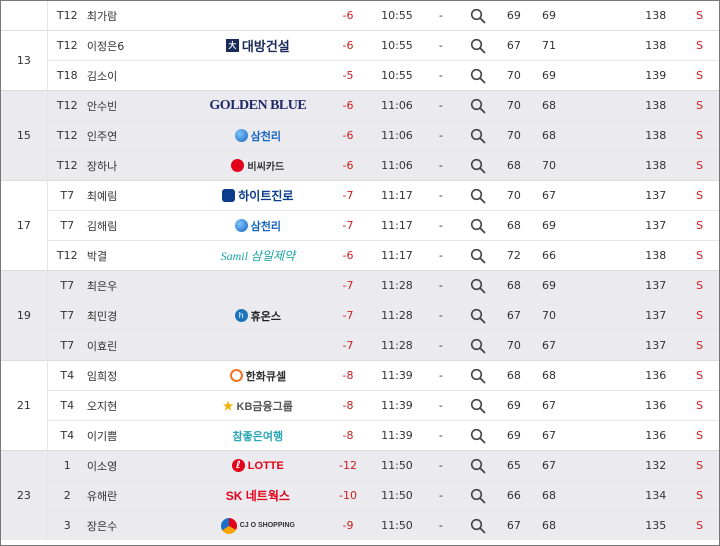 Image resolution: width=720 pixels, height=546 pixels. I want to click on sponsor-logo: CJ O SHOPPING, so click(257, 525).